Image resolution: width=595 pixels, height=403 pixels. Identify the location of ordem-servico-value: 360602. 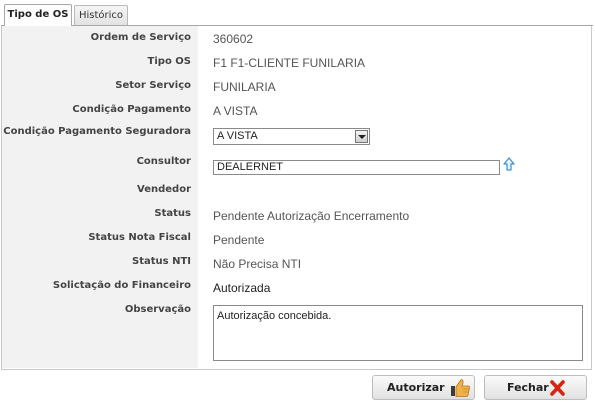
(233, 39).